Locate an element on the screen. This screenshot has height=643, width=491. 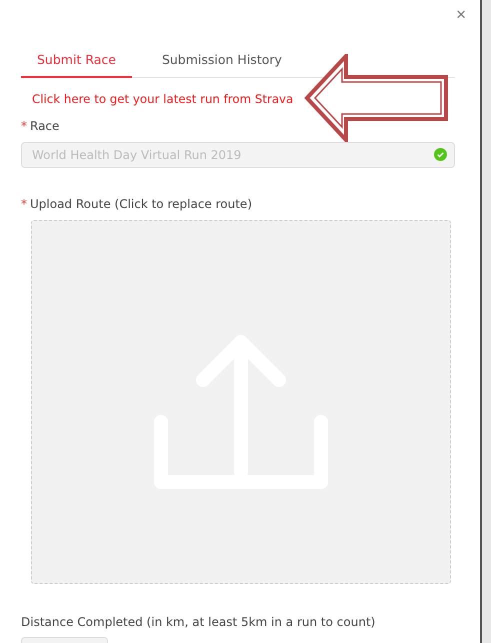
tab: Submit Race is located at coordinates (76, 63).